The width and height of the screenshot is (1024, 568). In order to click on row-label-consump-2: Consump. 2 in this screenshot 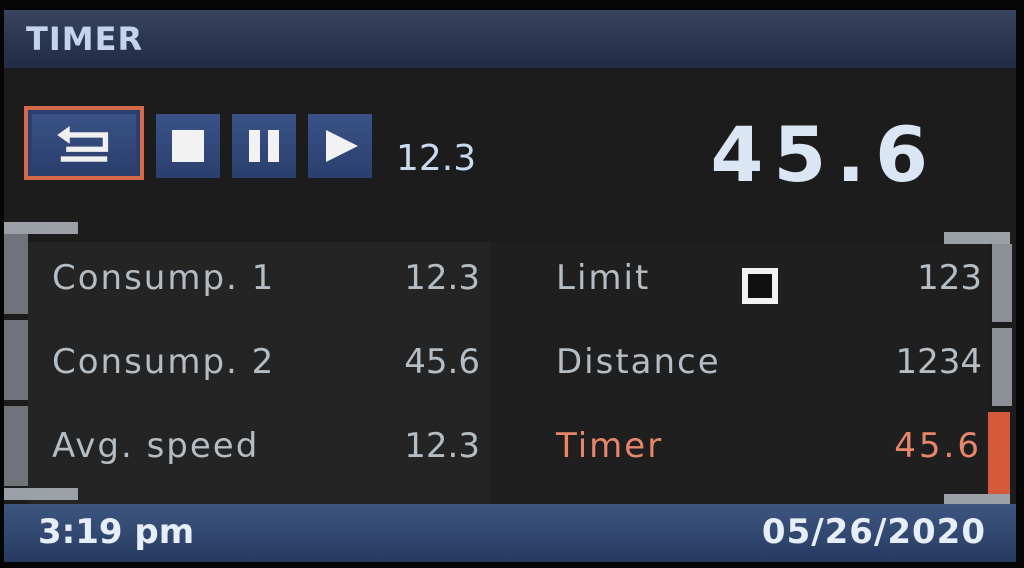, I will do `click(163, 362)`.